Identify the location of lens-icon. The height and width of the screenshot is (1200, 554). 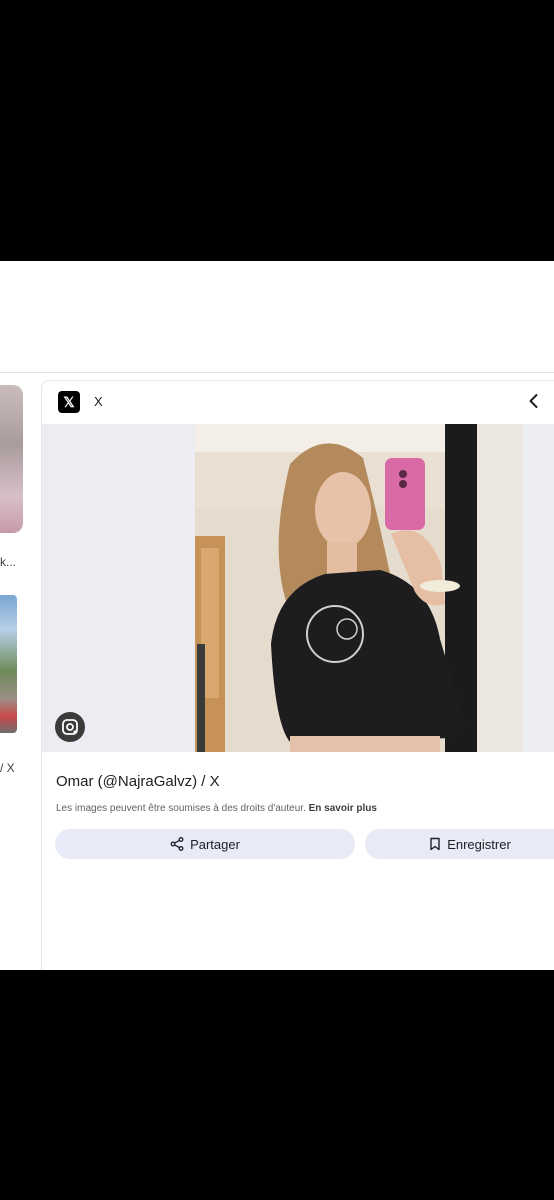
(70, 727).